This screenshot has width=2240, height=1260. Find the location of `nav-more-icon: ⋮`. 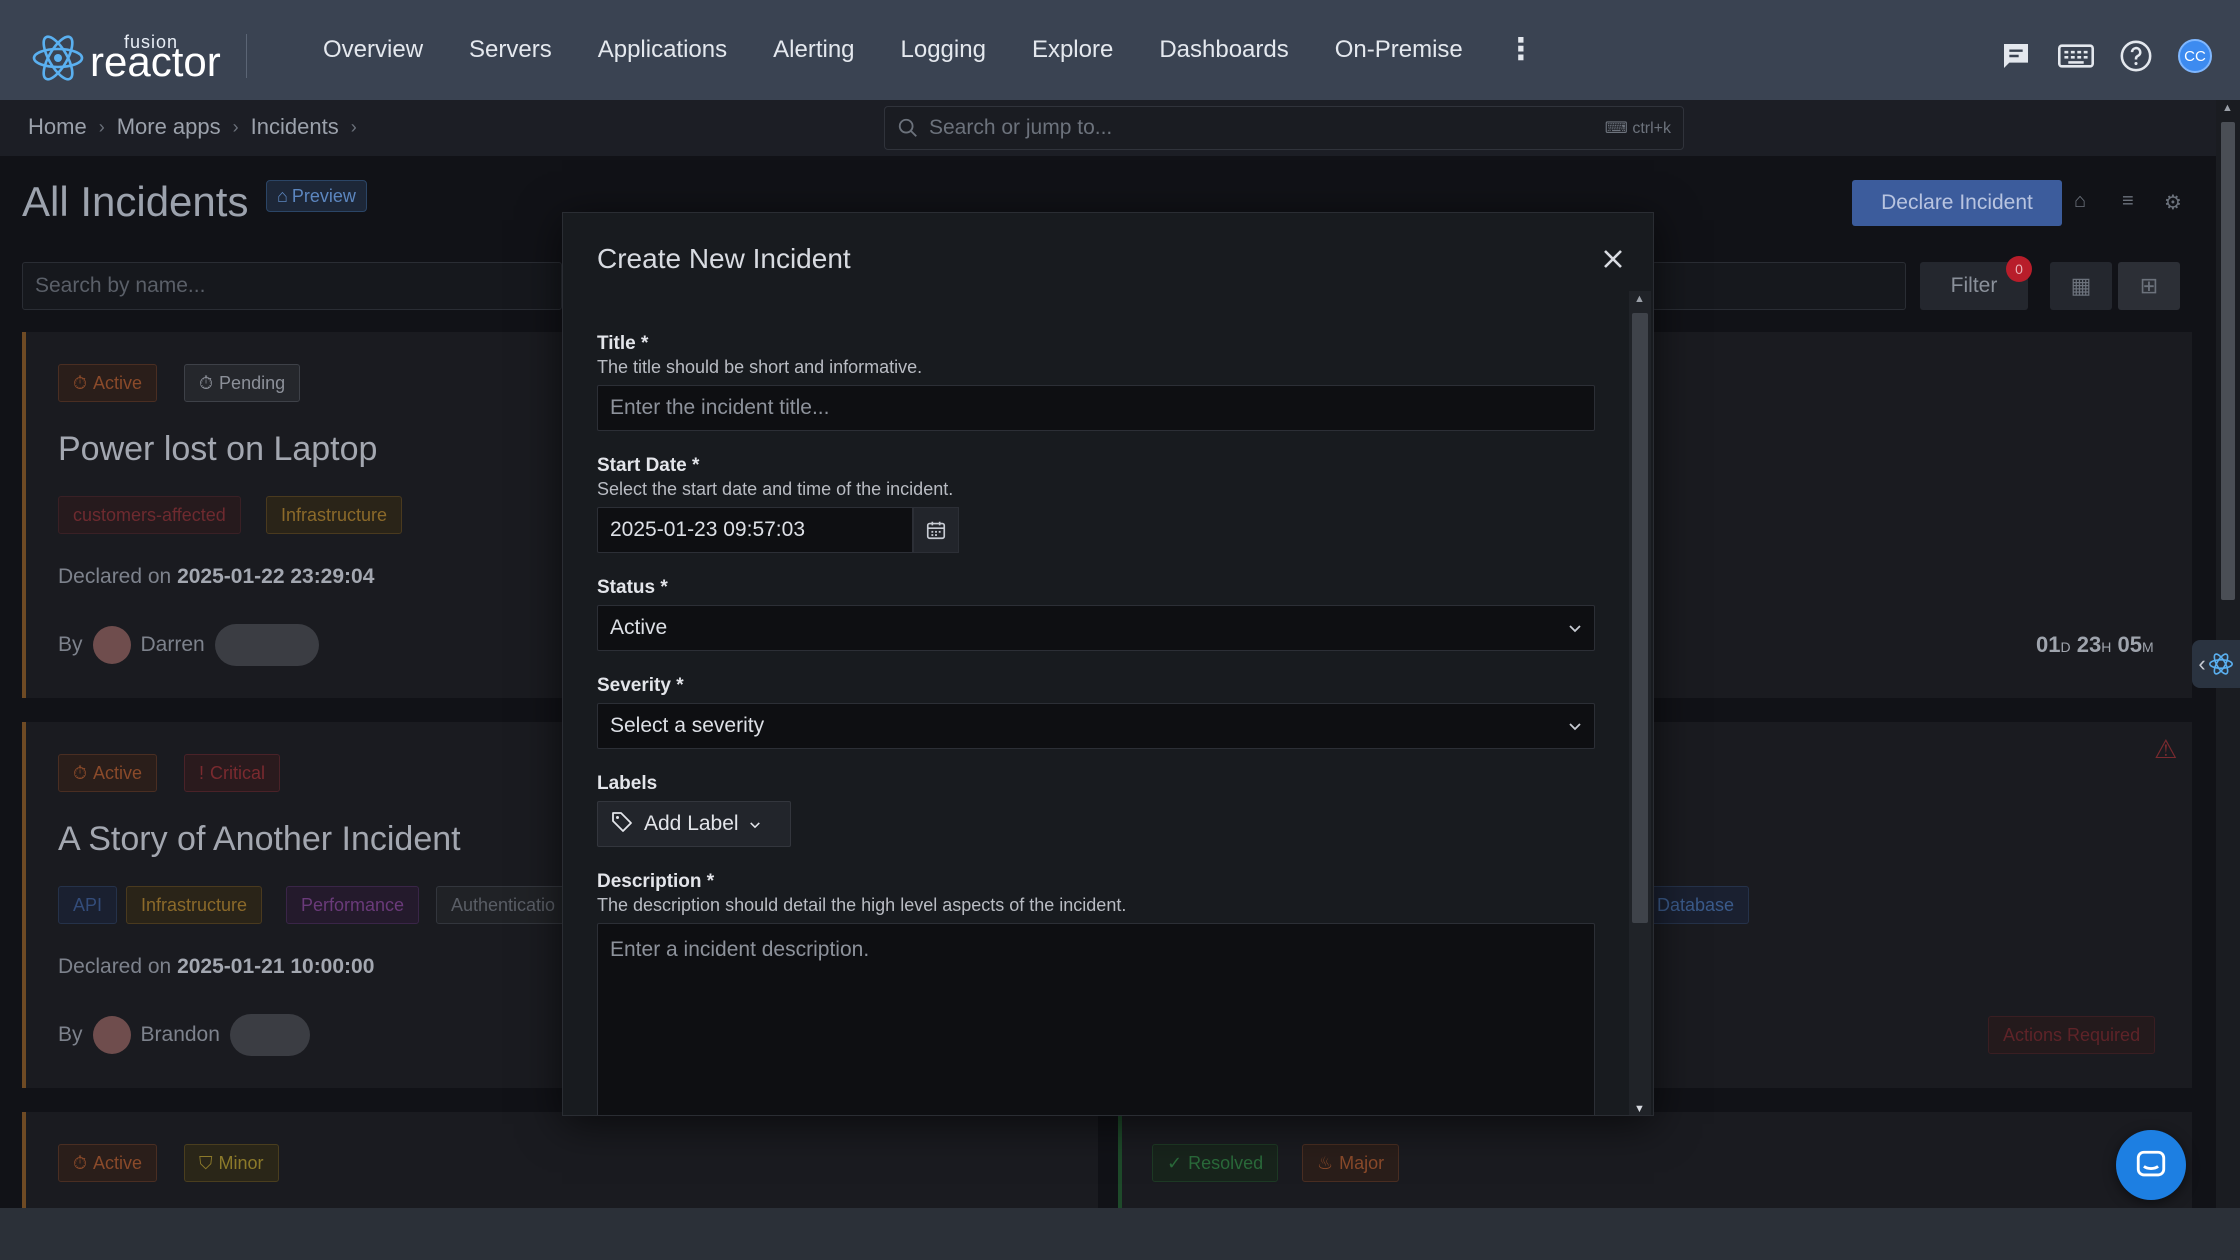

nav-more-icon: ⋮ is located at coordinates (1521, 50).